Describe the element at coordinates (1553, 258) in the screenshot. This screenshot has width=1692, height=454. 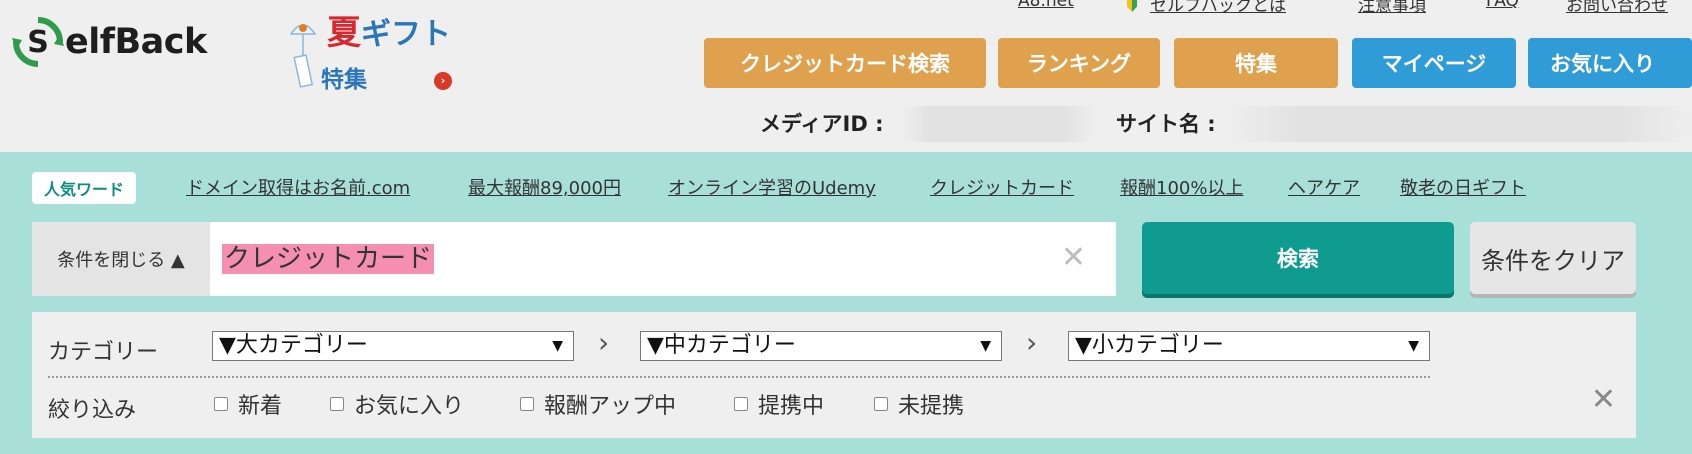
I see `clear-conditions-button: 条件をクリア` at that location.